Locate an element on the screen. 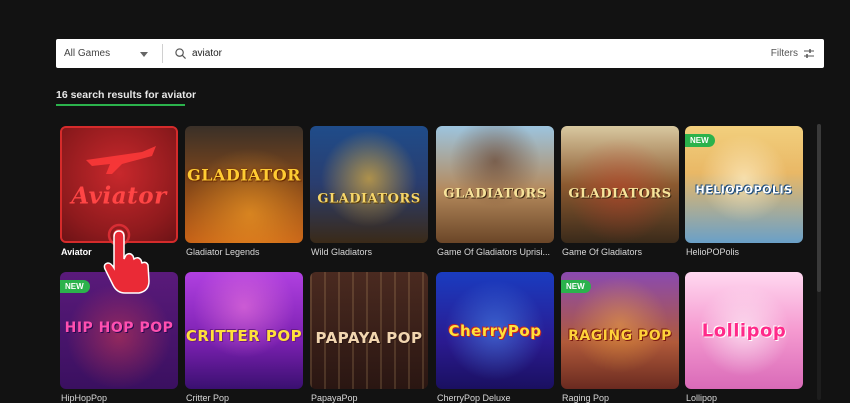 Image resolution: width=850 pixels, height=403 pixels. game-logo: Lollipop is located at coordinates (744, 330).